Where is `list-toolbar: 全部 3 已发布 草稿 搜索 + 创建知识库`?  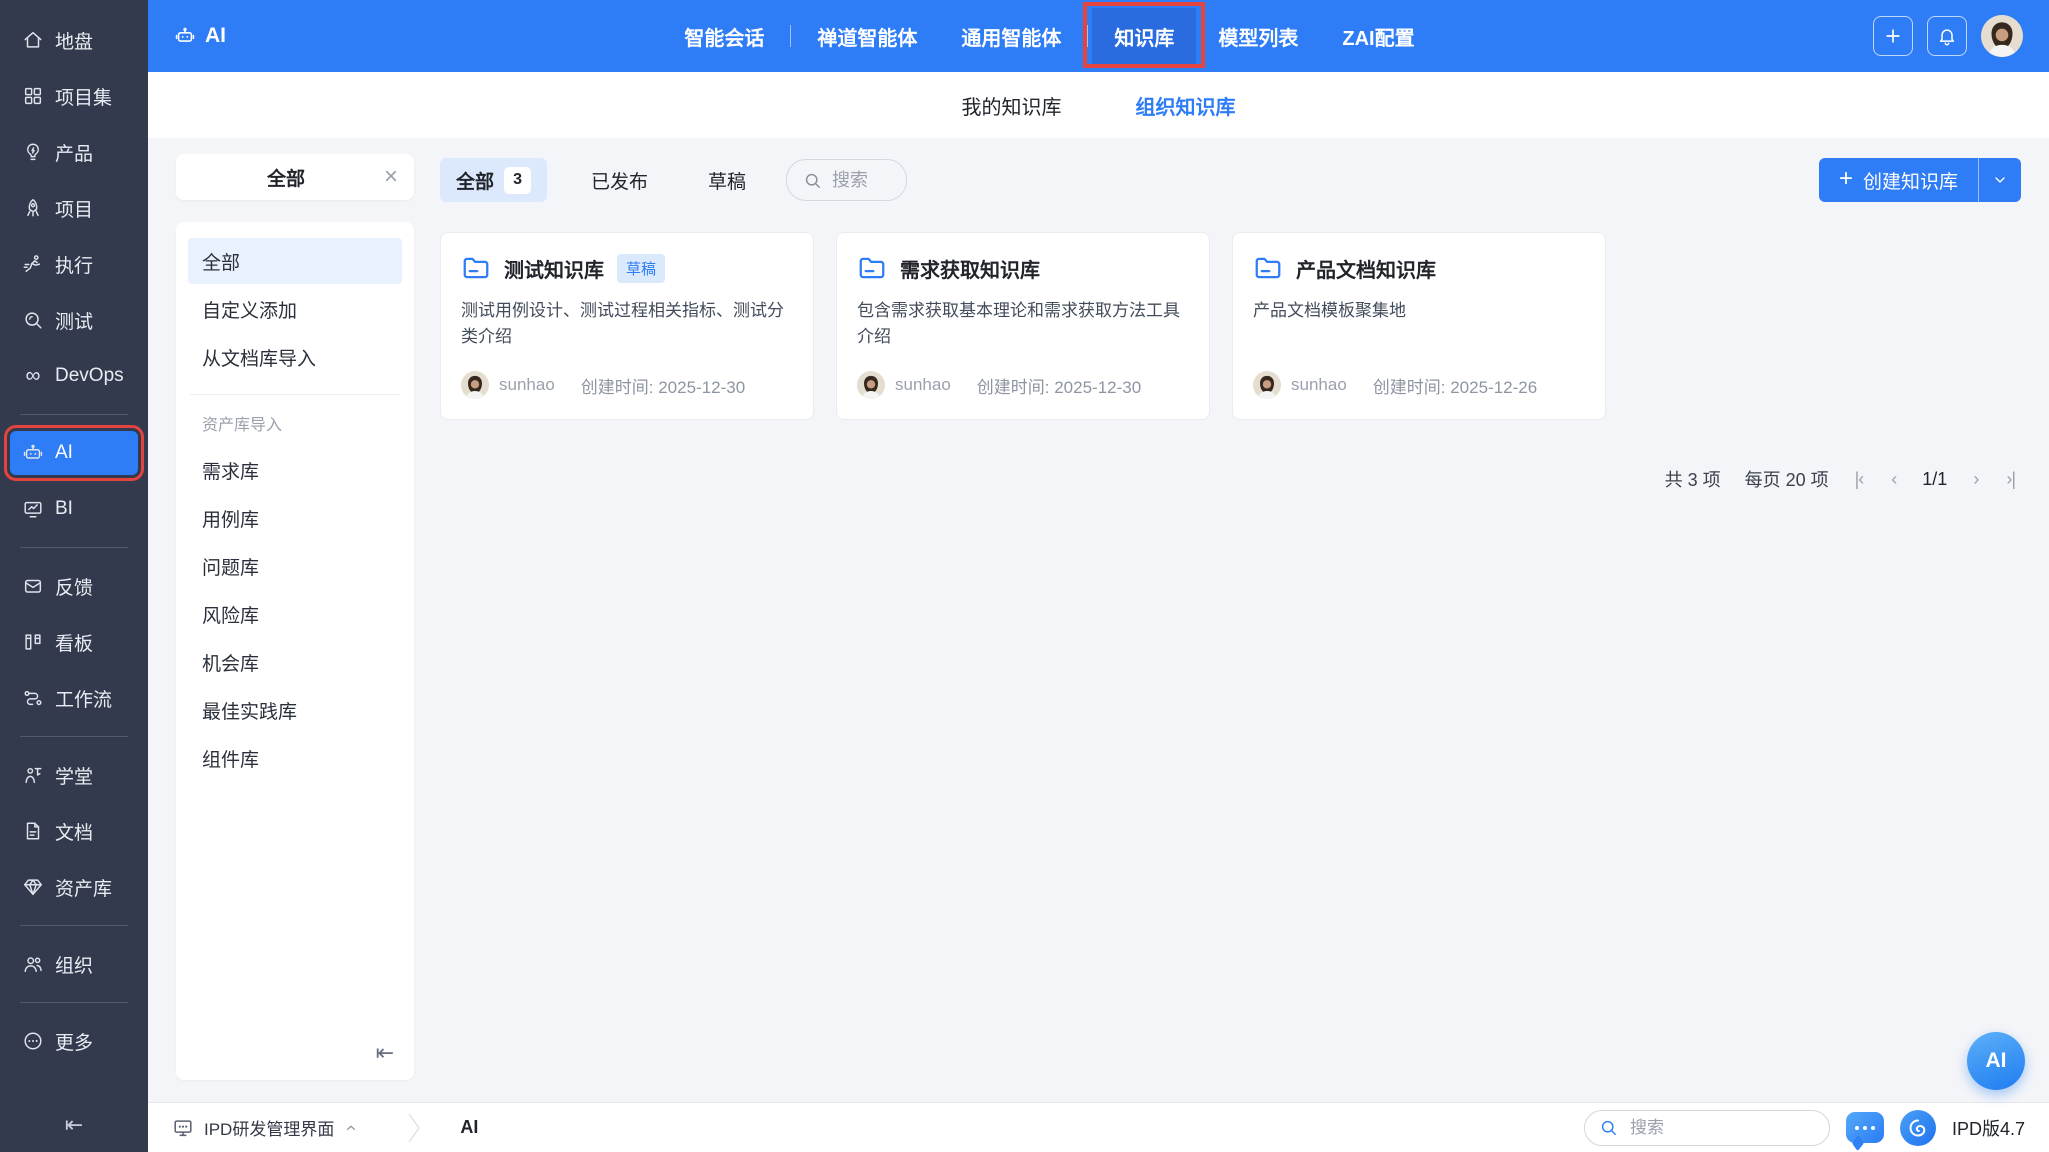
list-toolbar: 全部 3 已发布 草稿 搜索 + 创建知识库 is located at coordinates (1230, 180).